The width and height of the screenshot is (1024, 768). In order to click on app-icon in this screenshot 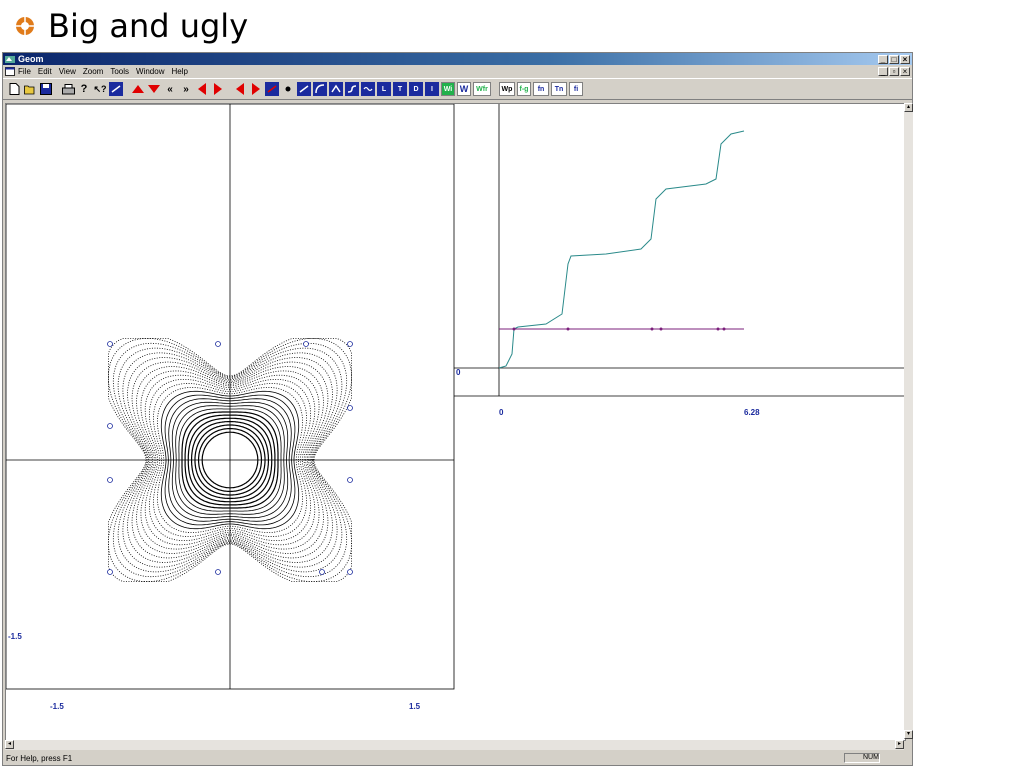, I will do `click(10, 59)`.